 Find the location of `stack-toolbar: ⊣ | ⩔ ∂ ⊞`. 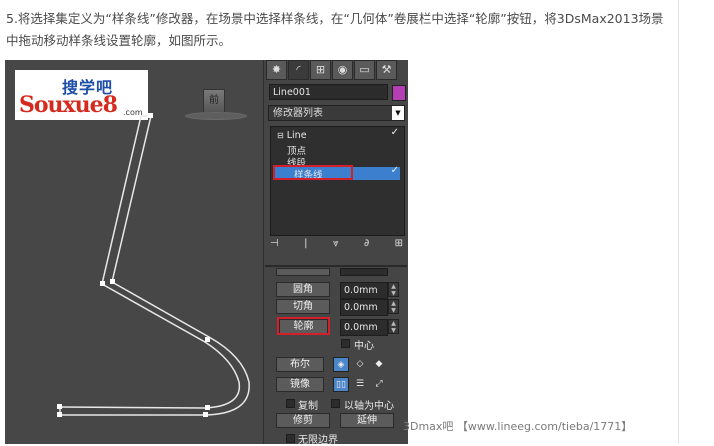

stack-toolbar: ⊣ | ⩔ ∂ ⊞ is located at coordinates (336, 246).